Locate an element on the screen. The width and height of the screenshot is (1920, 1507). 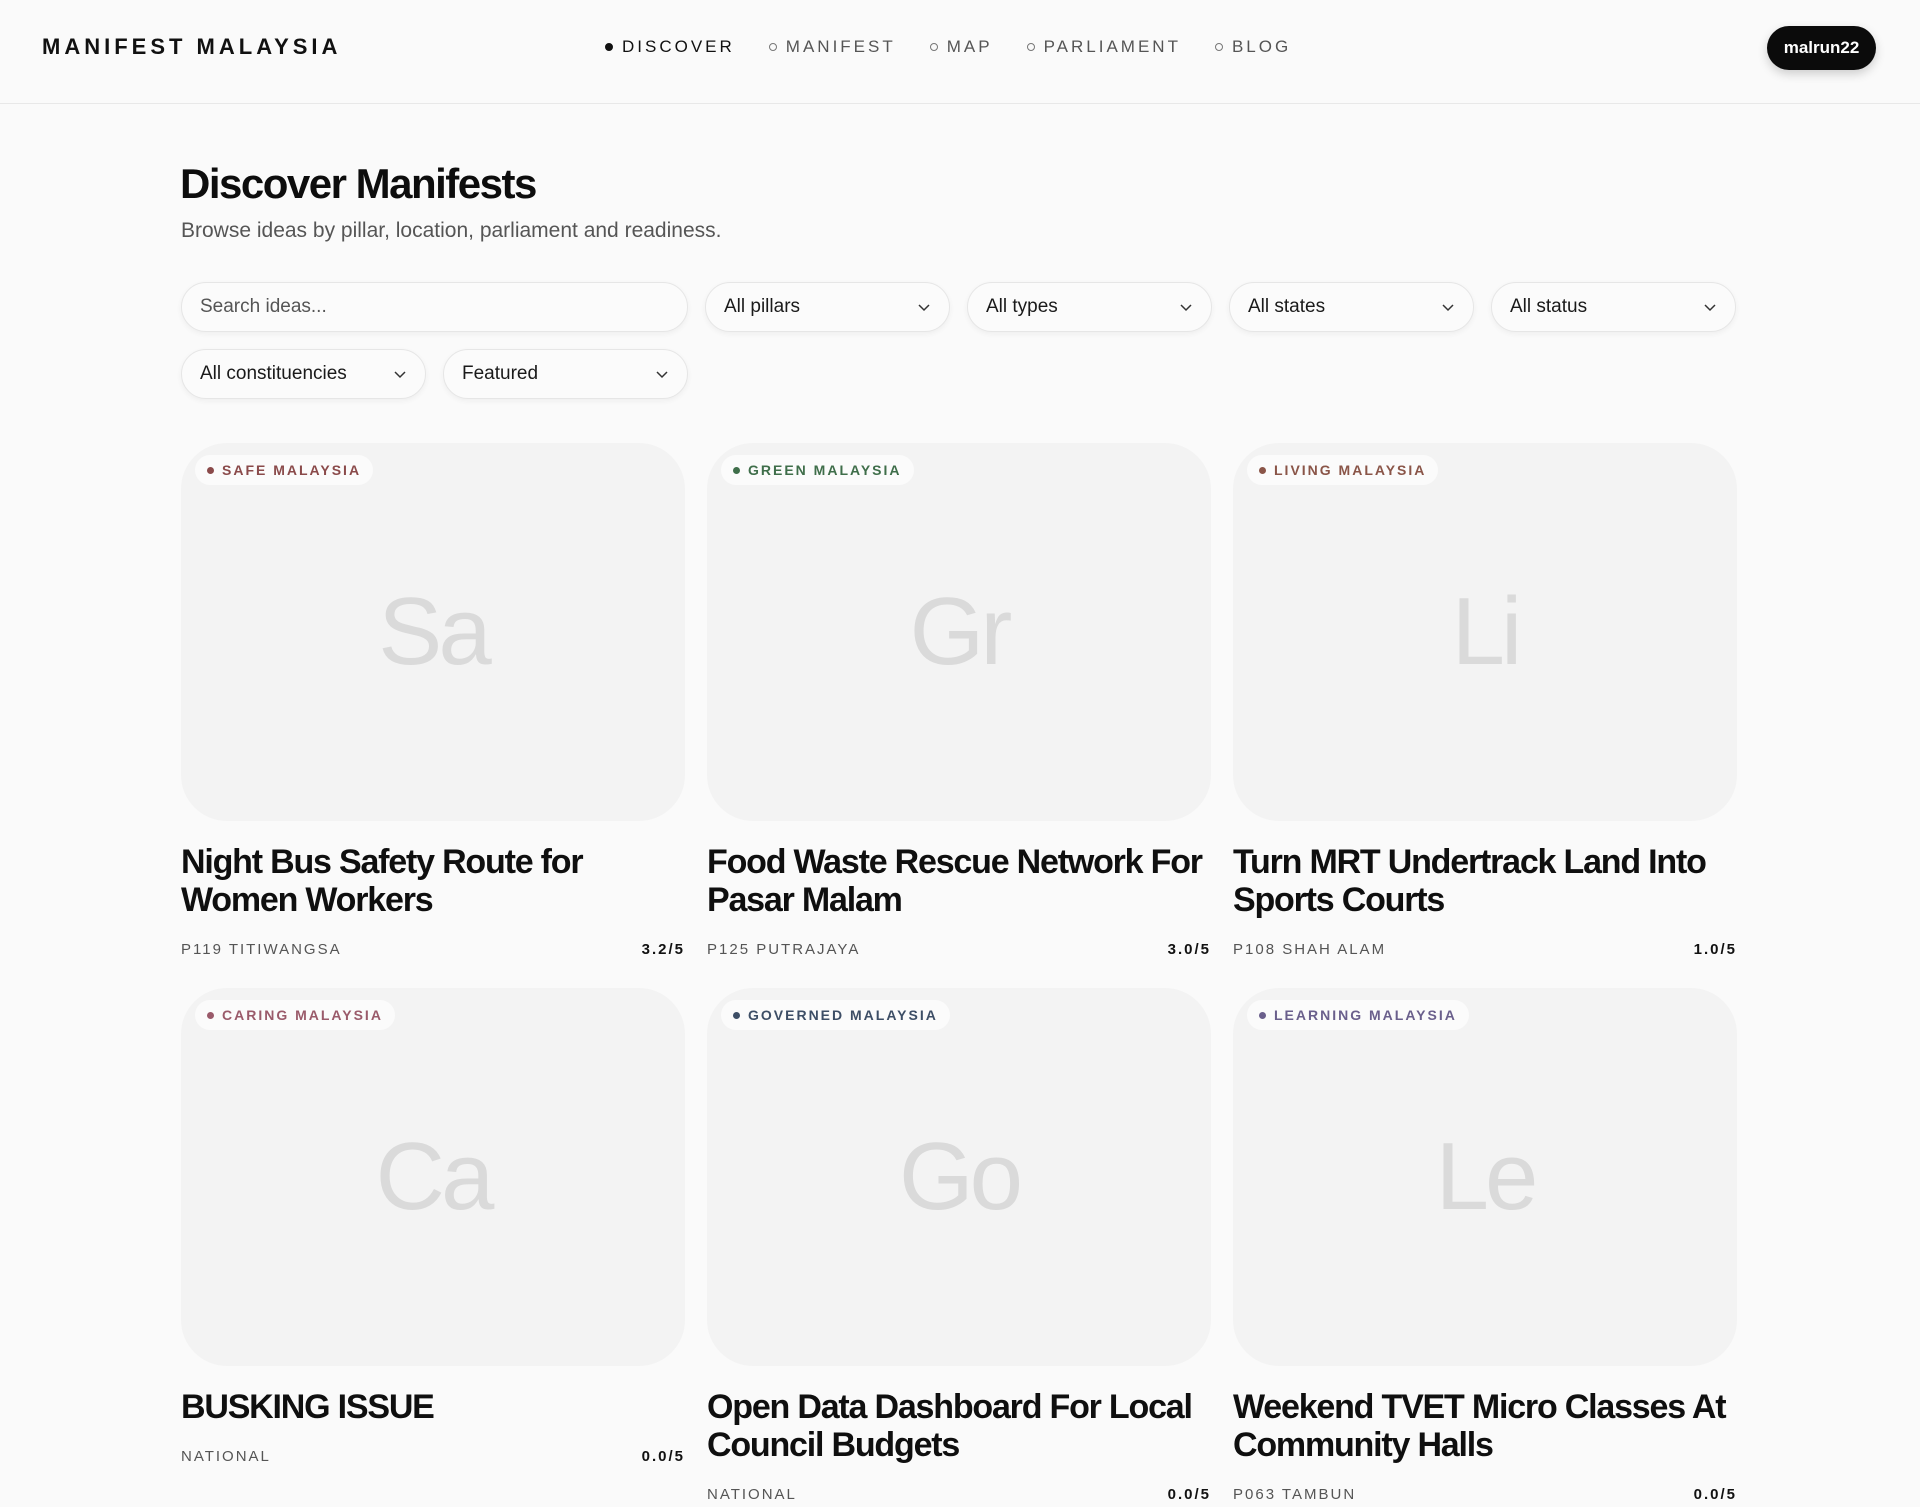
search-input is located at coordinates (434, 307).